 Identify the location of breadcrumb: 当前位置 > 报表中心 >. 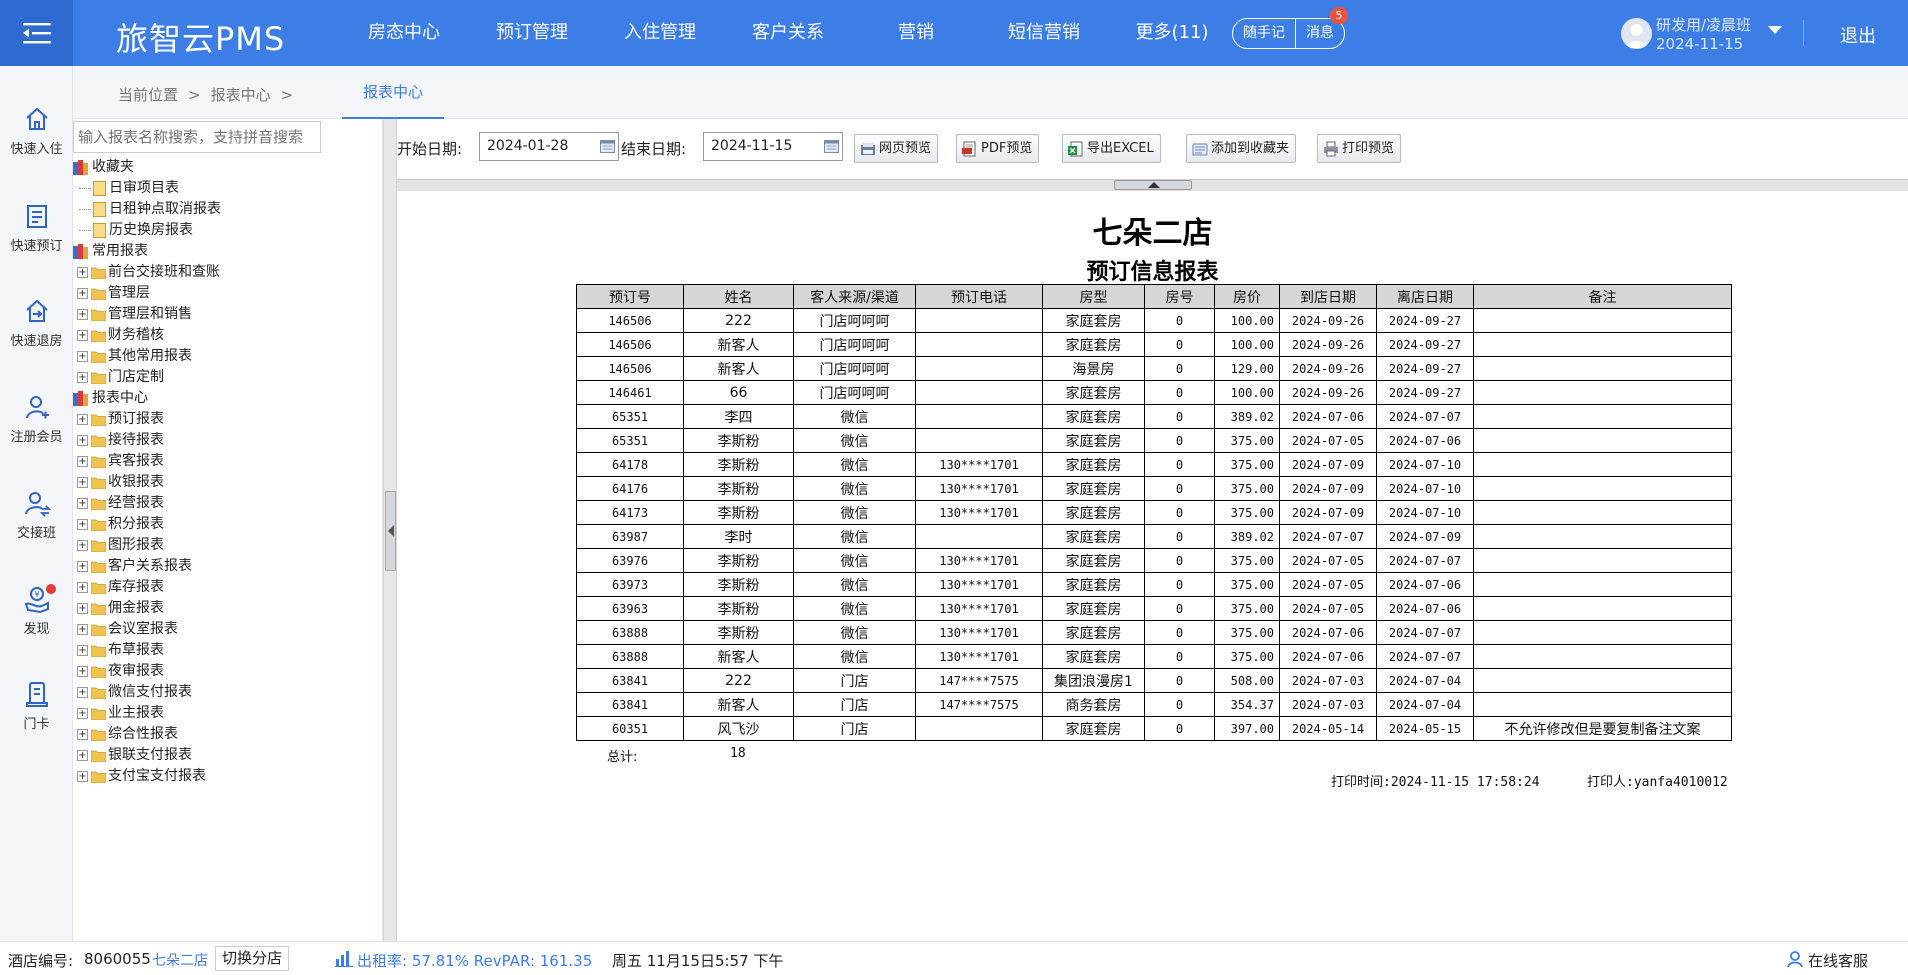
(210, 94).